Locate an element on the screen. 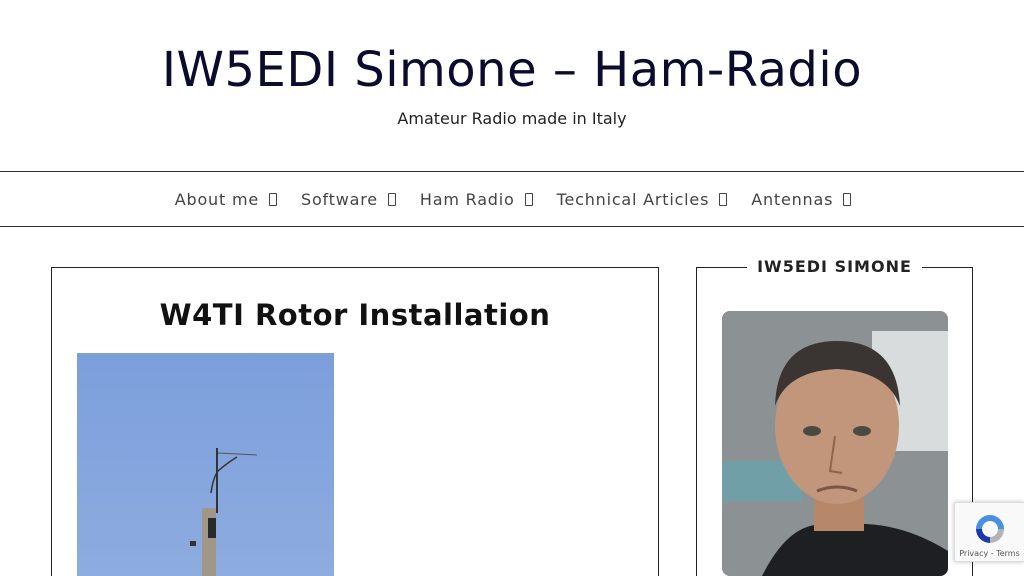  nav-item-technical-articles: Technical Articles is located at coordinates (641, 199).